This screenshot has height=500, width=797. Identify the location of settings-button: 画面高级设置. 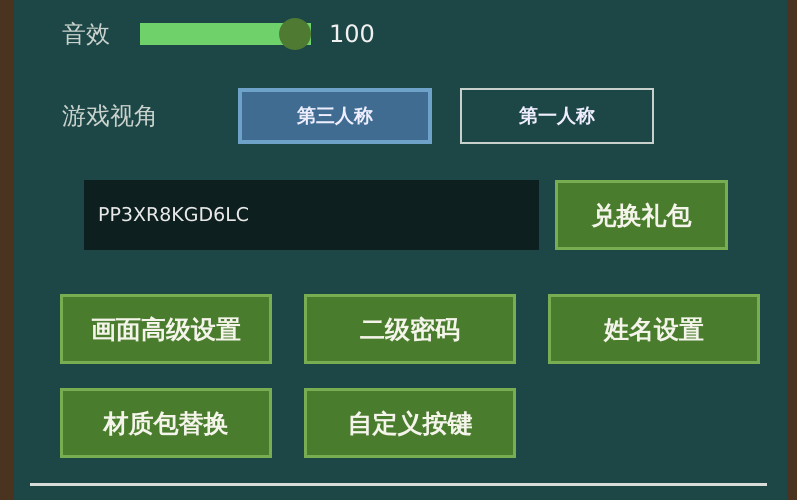
(166, 329).